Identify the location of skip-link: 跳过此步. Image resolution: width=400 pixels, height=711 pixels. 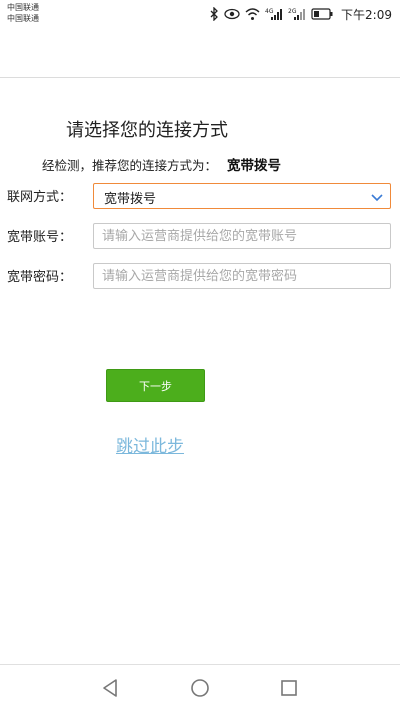
(150, 444).